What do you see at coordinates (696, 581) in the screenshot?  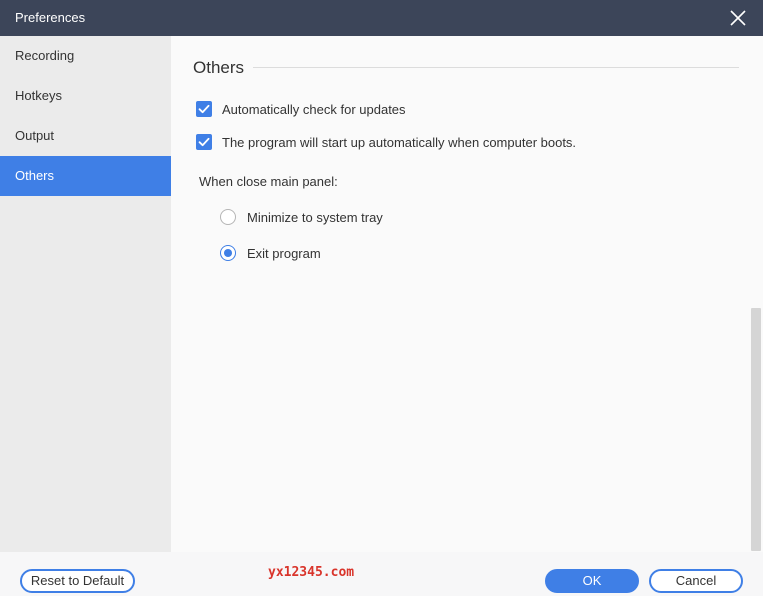 I see `cancel-button: Cancel` at bounding box center [696, 581].